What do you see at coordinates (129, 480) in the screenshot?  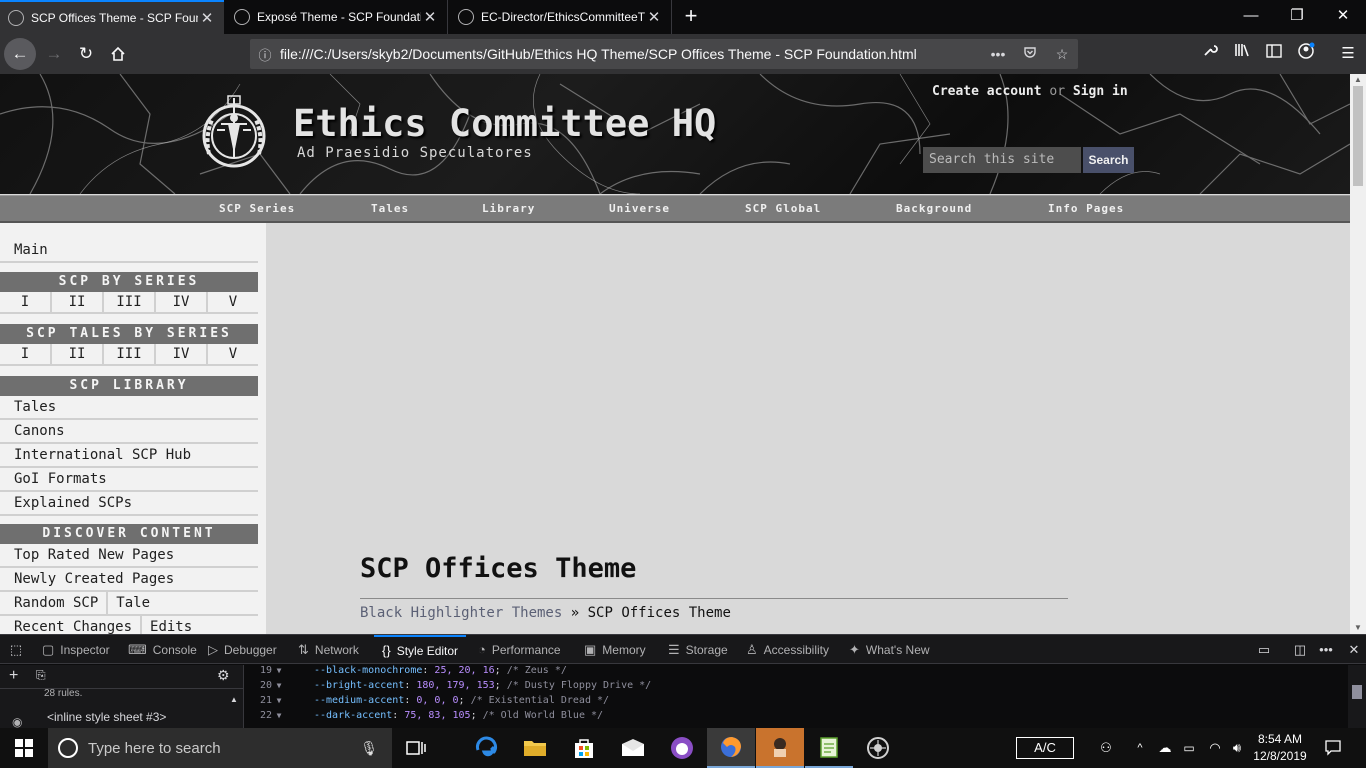 I see `sidebar-item-goi-formats: GoI Formats` at bounding box center [129, 480].